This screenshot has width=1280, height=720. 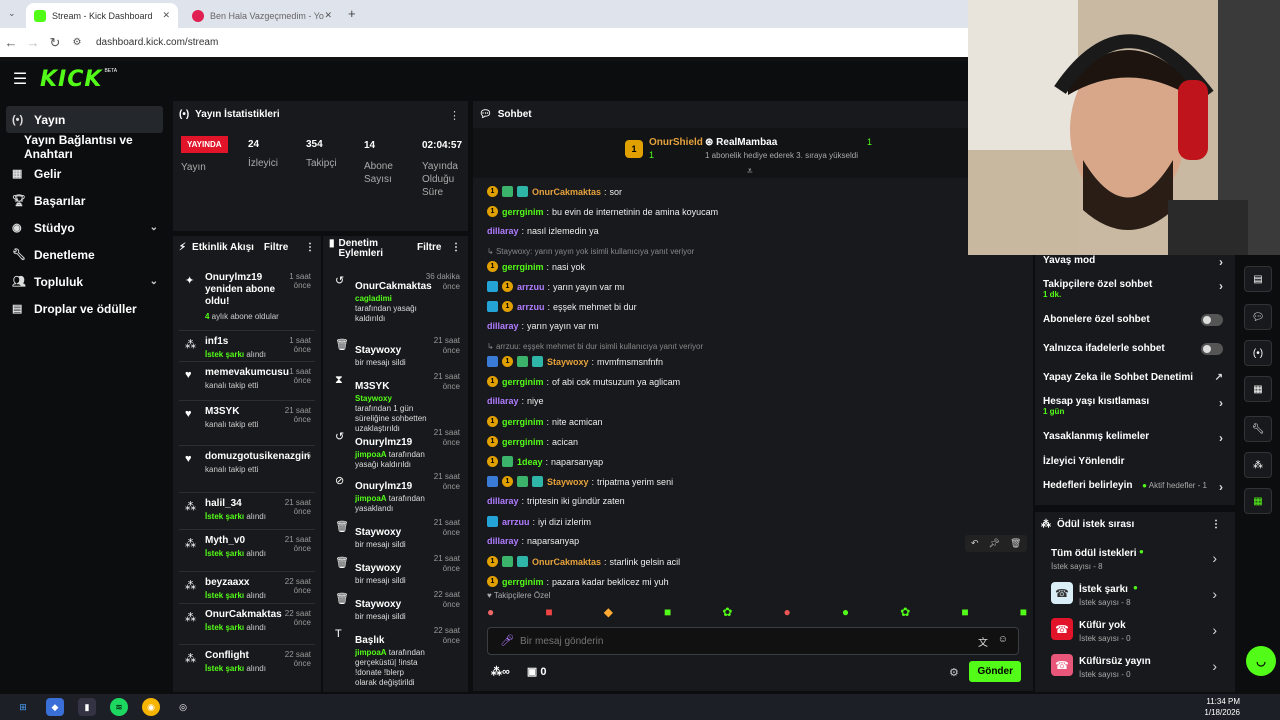 I want to click on setting-row: Yapay Zeka ile Sohbet Denetimi ↗, so click(x=1136, y=384).